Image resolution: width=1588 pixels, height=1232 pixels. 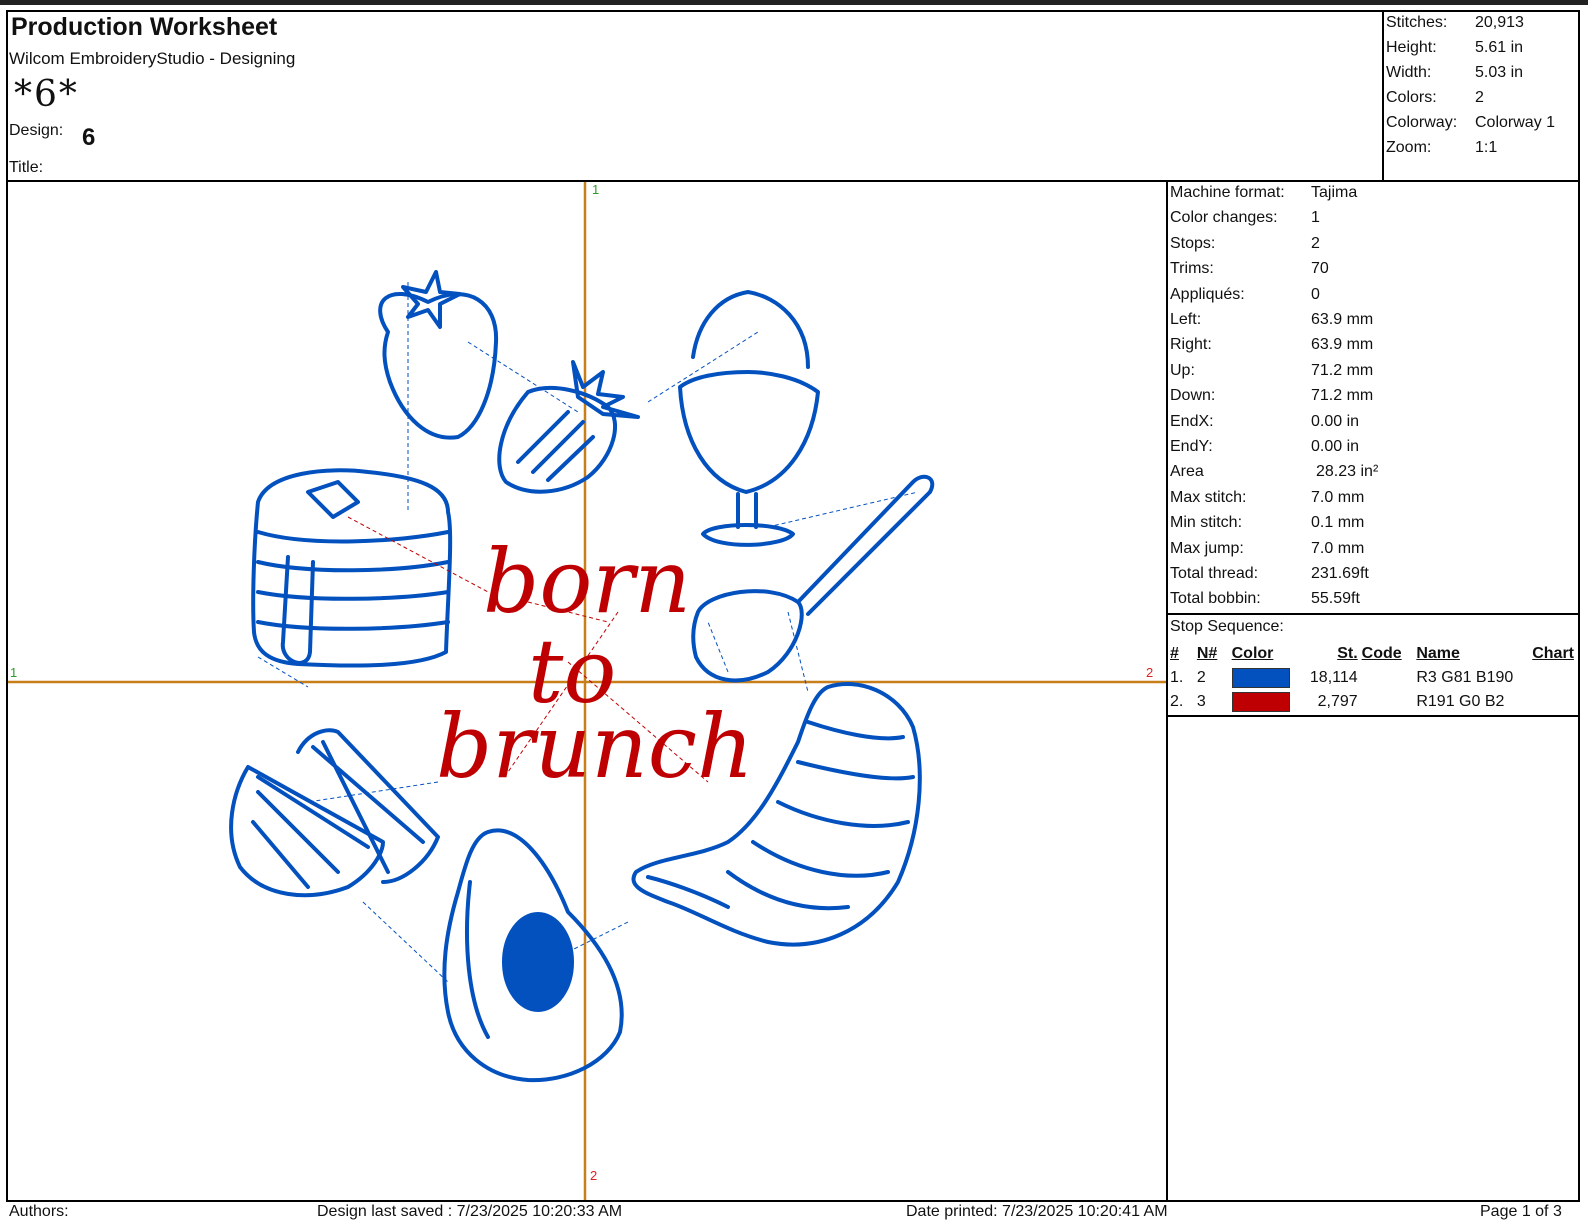 I want to click on page-title: Production Worksheet, so click(x=144, y=27).